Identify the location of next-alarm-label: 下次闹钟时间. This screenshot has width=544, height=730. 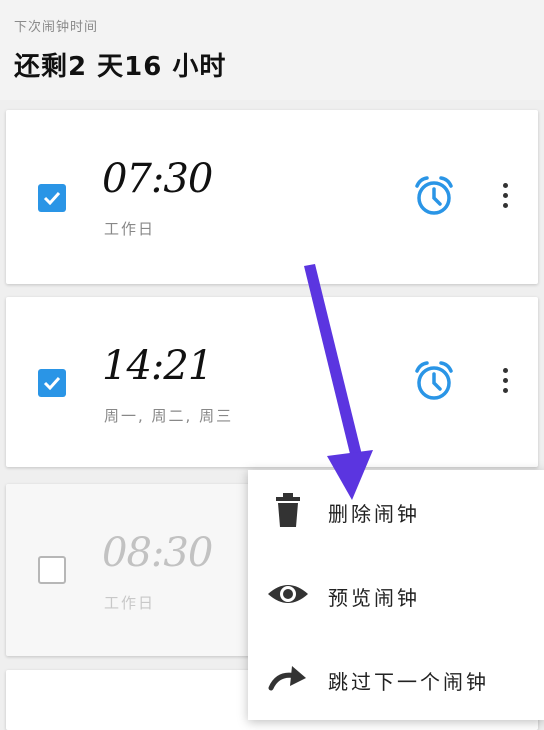
(56, 27).